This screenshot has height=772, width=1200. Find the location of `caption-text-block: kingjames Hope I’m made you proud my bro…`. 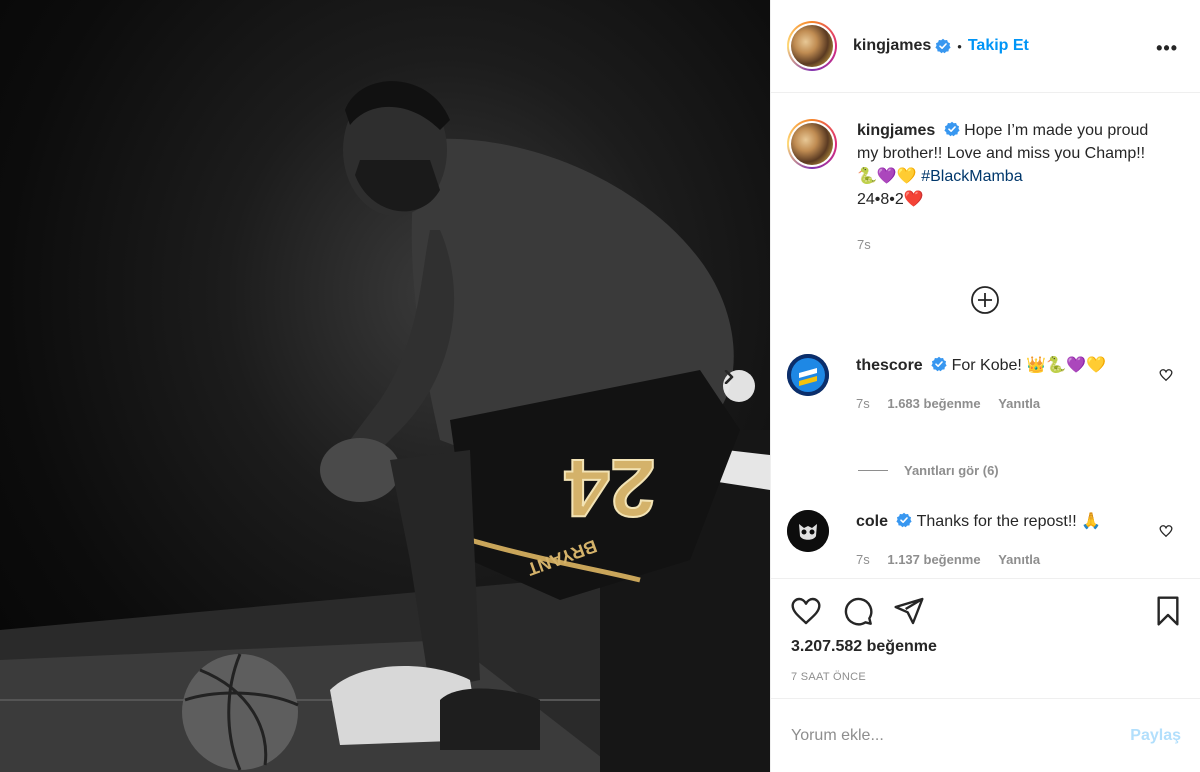

caption-text-block: kingjames Hope I’m made you proud my bro… is located at coordinates (1007, 187).